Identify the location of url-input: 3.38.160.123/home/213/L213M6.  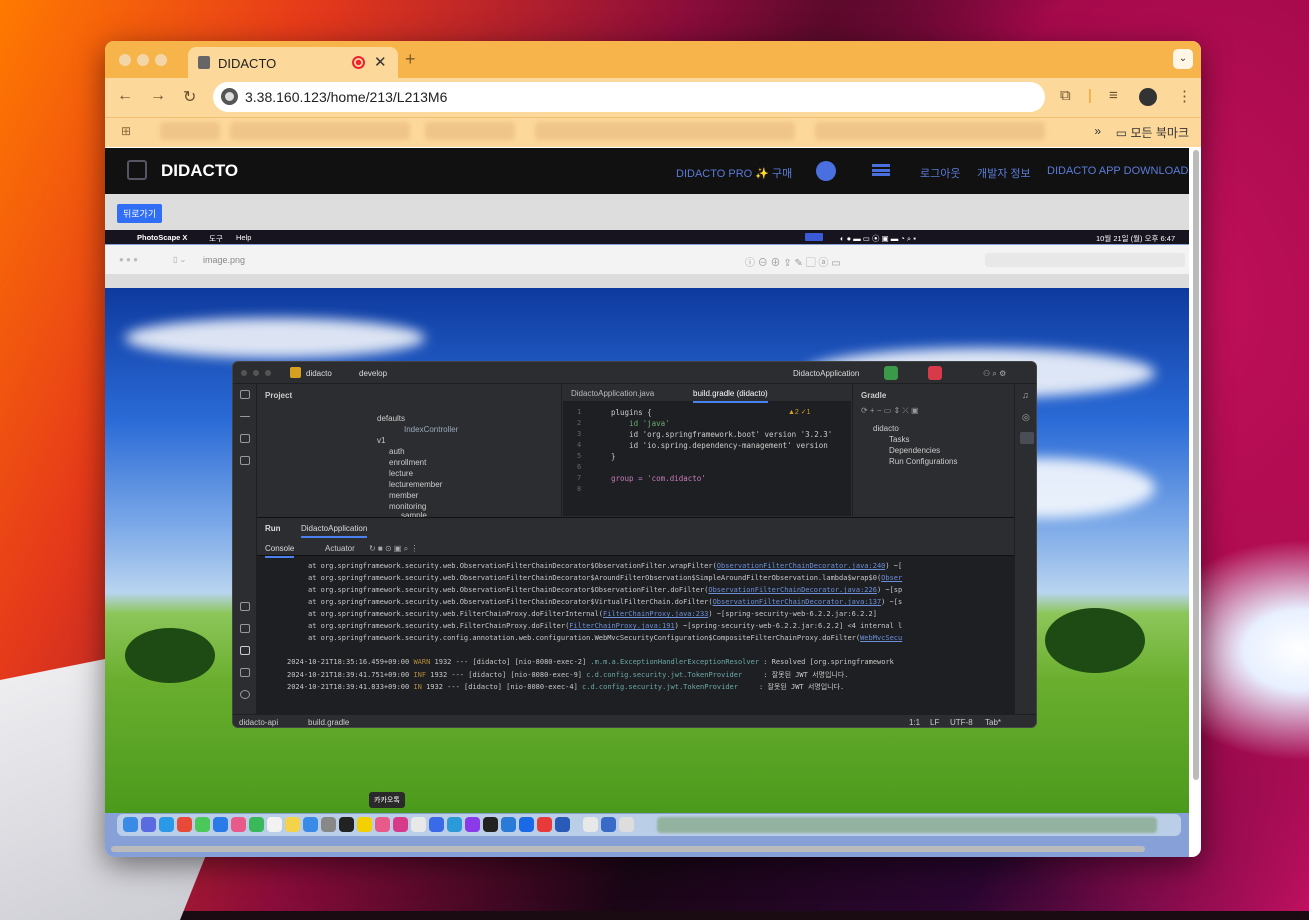
(629, 97).